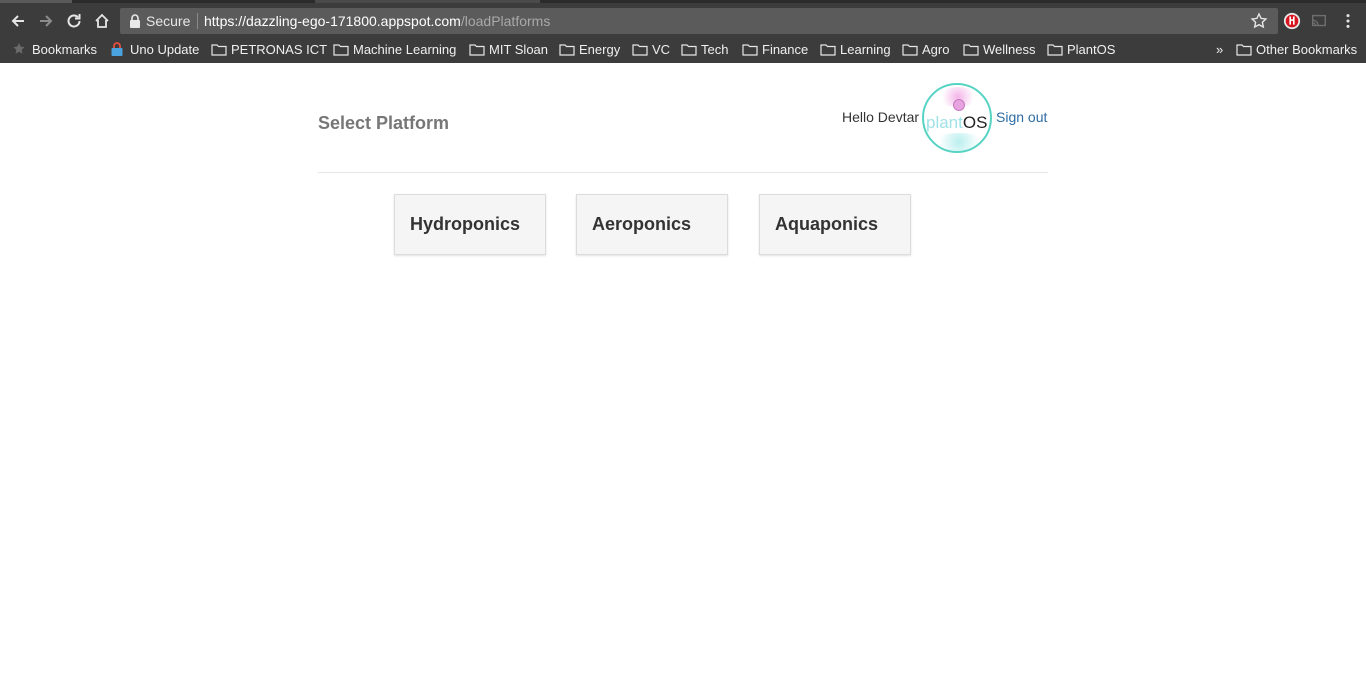 The height and width of the screenshot is (697, 1366). What do you see at coordinates (651, 49) in the screenshot?
I see `bookmark-vc: VC` at bounding box center [651, 49].